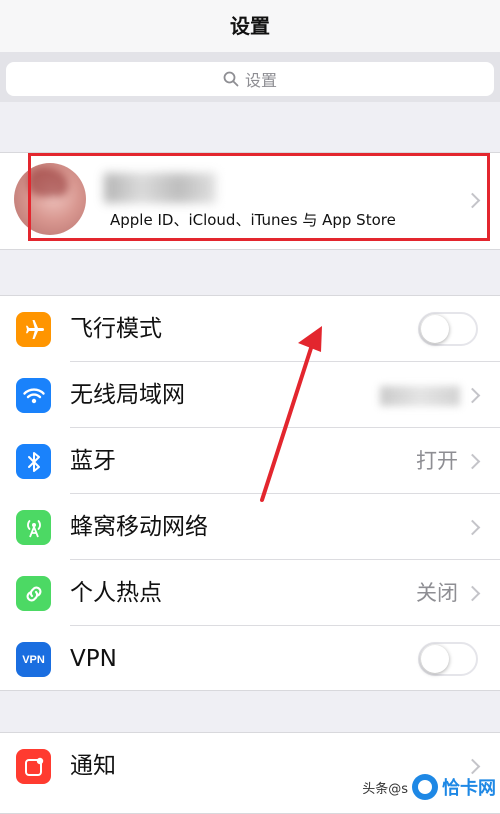 This screenshot has width=500, height=814. What do you see at coordinates (33, 329) in the screenshot?
I see `airplane-icon` at bounding box center [33, 329].